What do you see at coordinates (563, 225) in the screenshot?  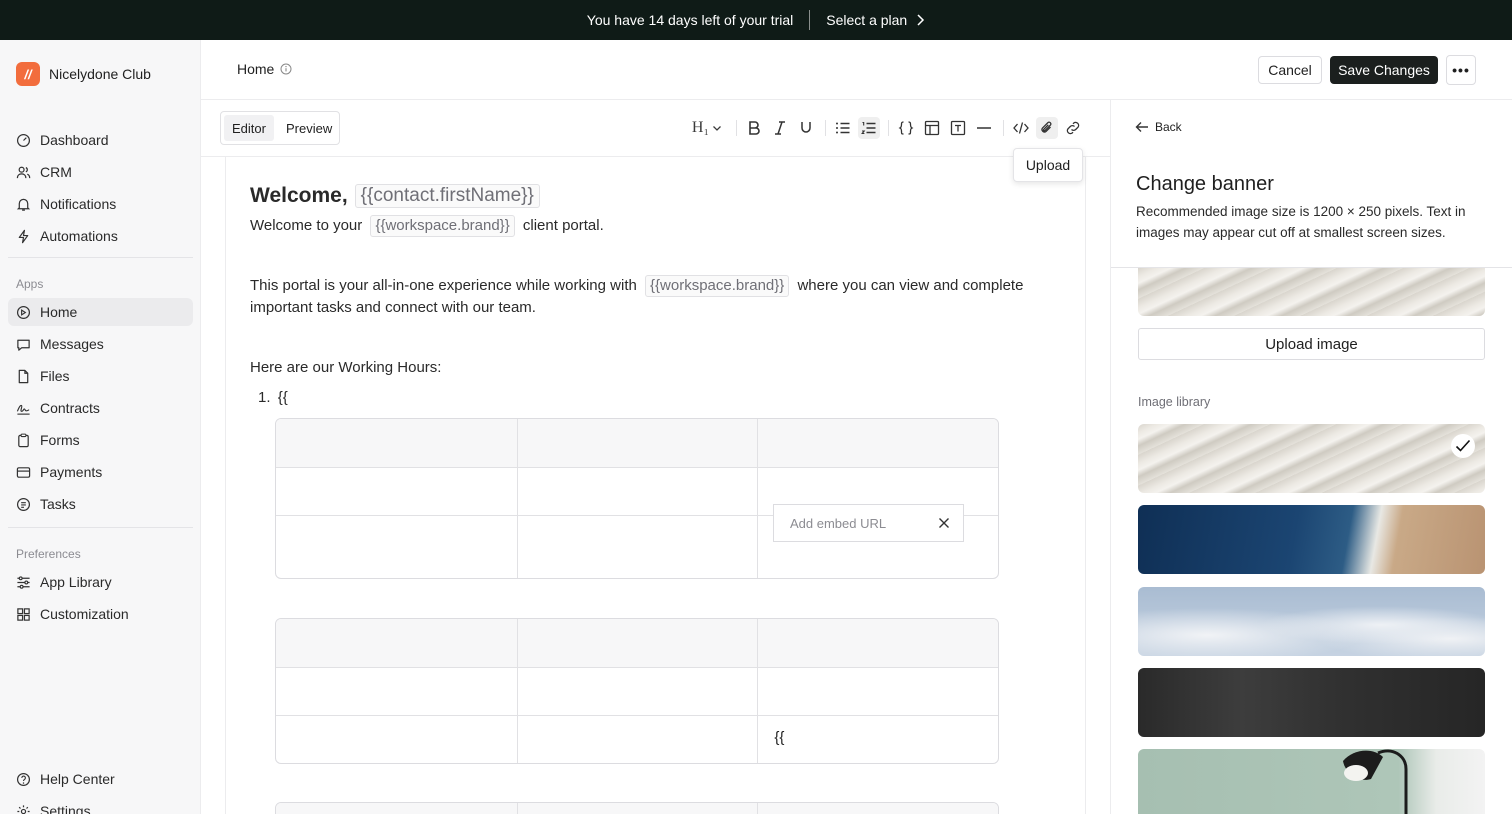 I see `welcome-line-suffix: client portal.` at bounding box center [563, 225].